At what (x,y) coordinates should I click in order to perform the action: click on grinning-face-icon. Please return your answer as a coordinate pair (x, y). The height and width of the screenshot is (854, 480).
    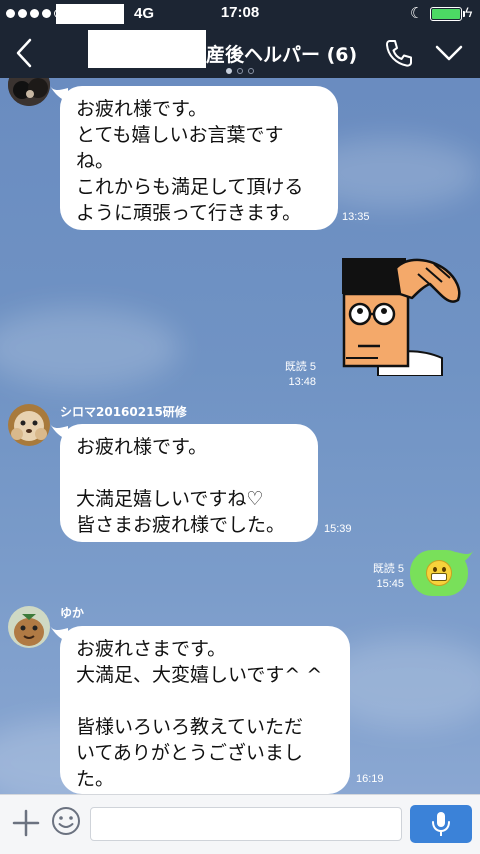
    Looking at the image, I should click on (439, 573).